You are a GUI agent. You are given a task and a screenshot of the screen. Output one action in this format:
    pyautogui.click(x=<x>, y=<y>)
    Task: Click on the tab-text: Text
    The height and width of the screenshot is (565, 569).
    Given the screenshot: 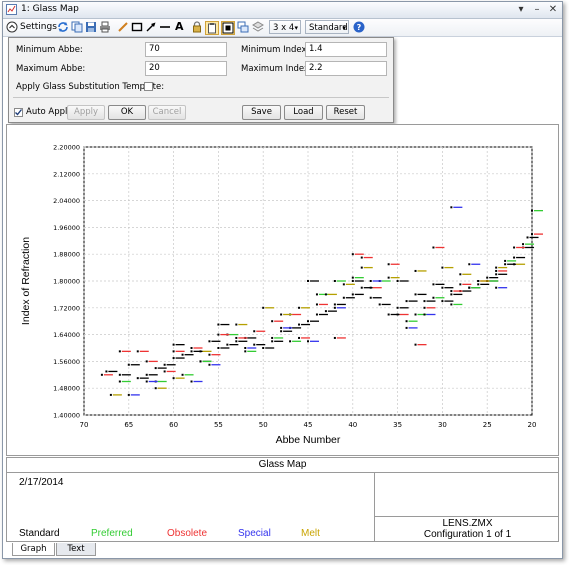 What is the action you would take?
    pyautogui.click(x=76, y=549)
    